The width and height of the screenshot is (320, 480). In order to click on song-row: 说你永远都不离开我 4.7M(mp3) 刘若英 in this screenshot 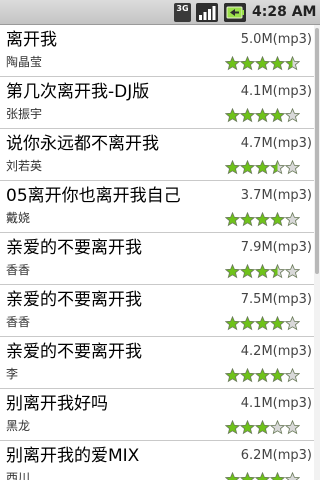, I will do `click(157, 155)`.